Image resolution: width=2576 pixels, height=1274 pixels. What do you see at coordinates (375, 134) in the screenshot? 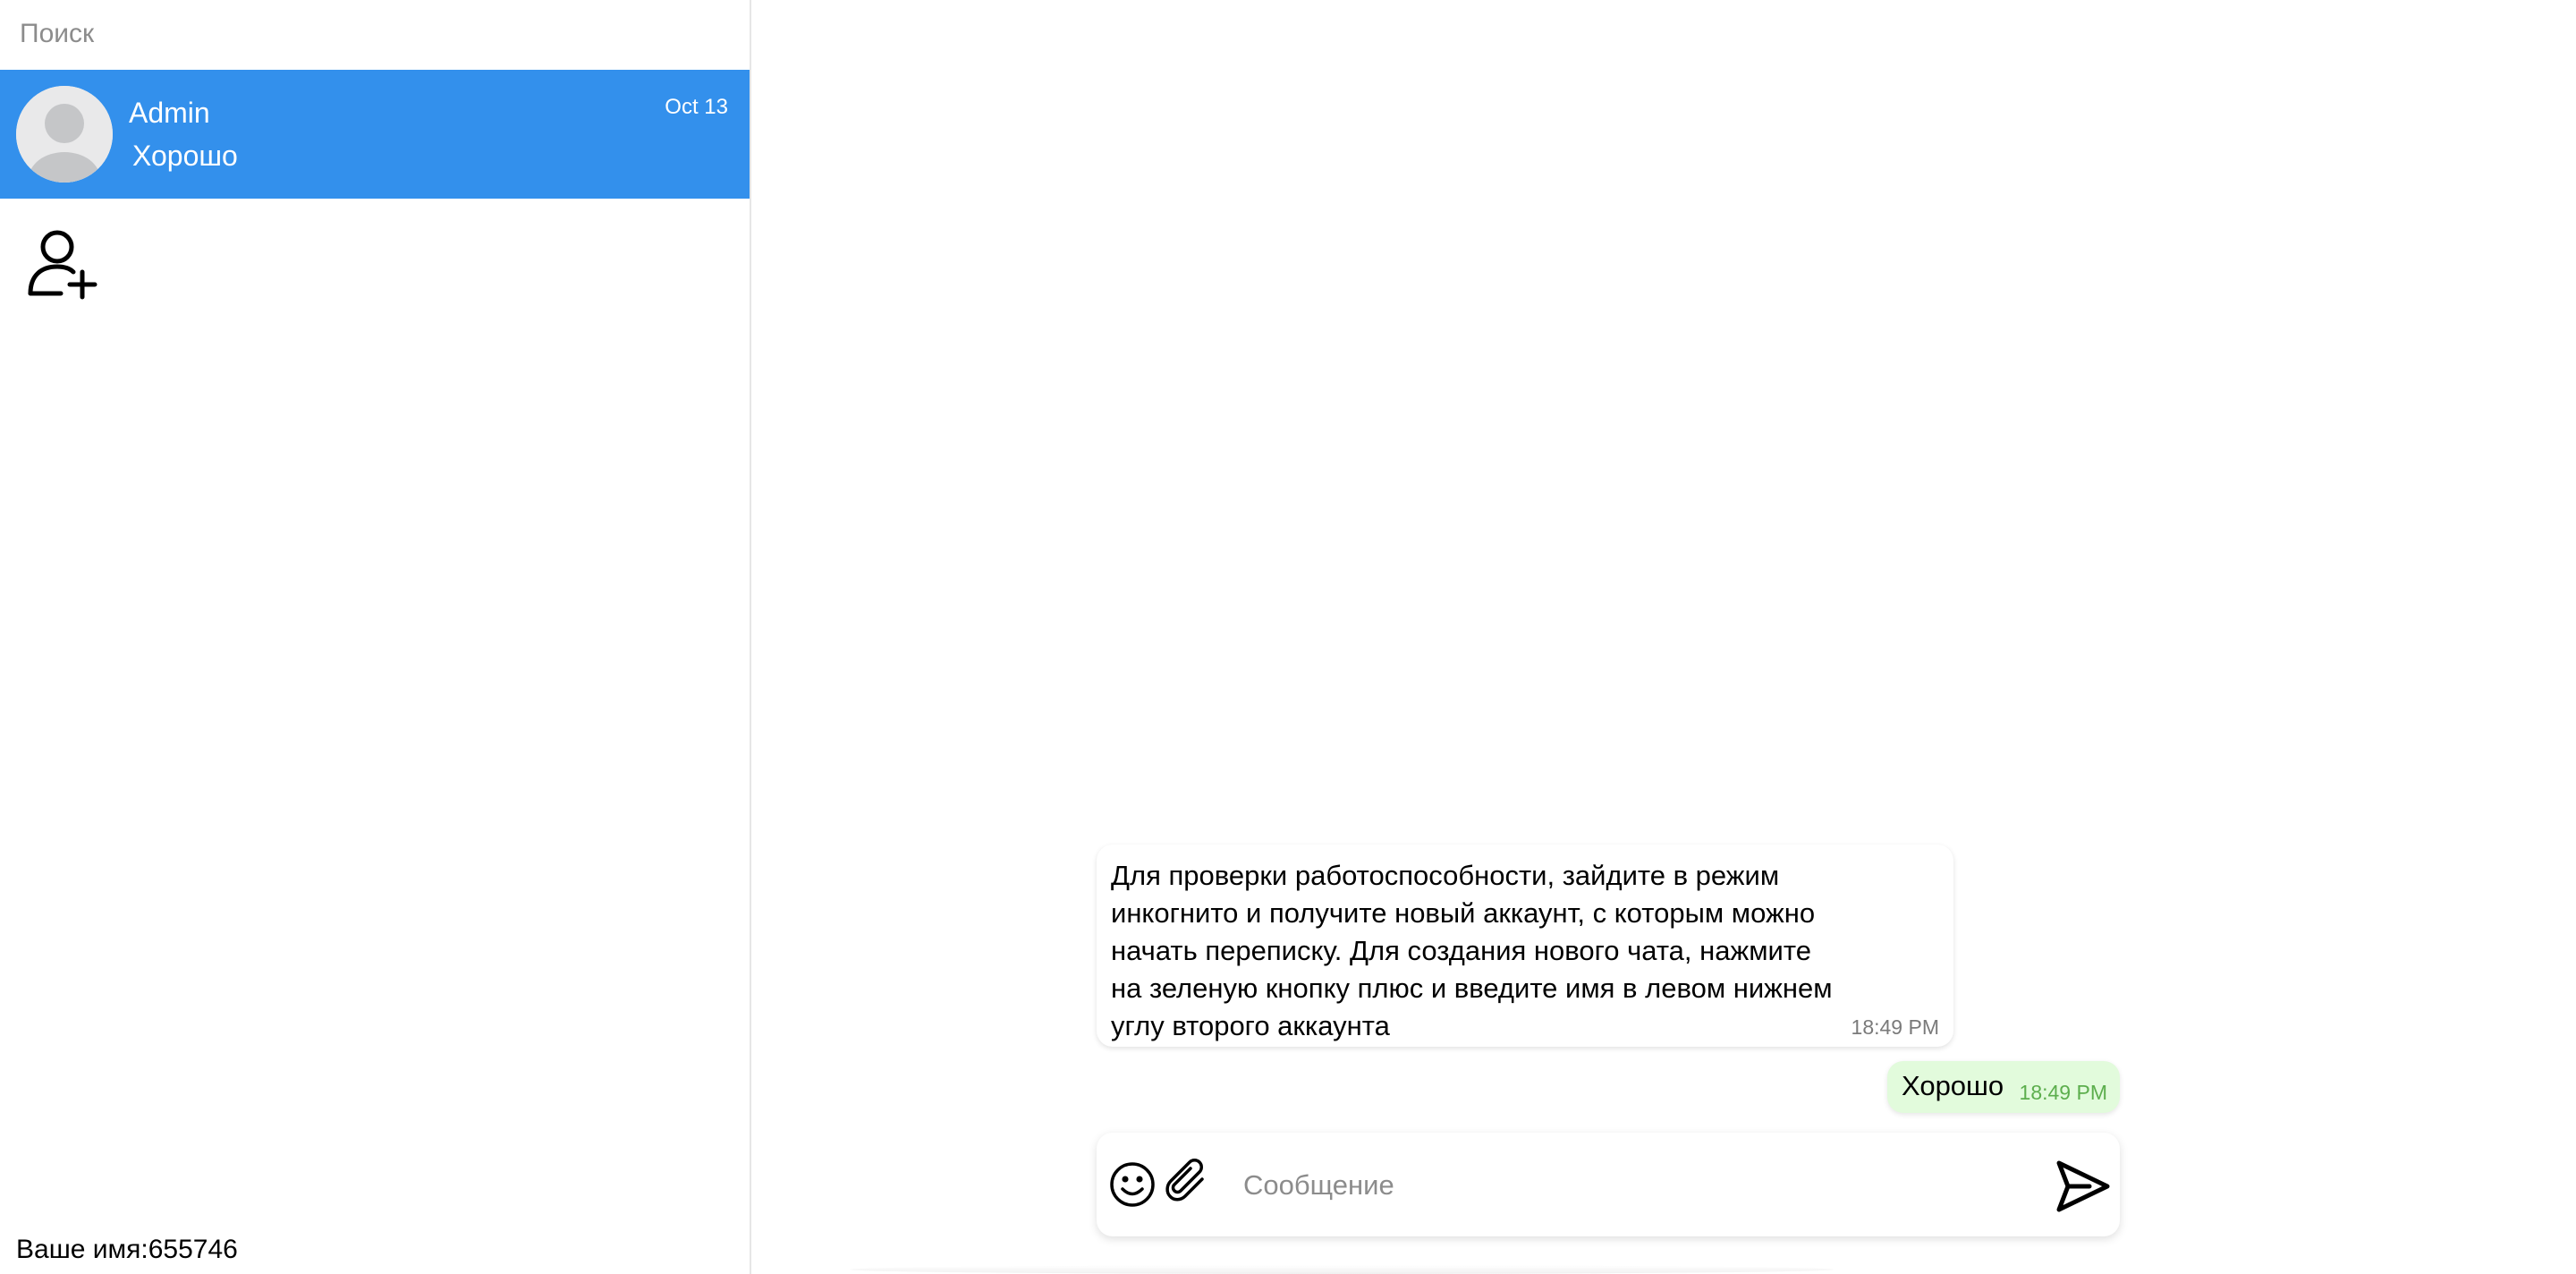
I see `chat-list-item-admin: Admin Хорошо Oct 13` at bounding box center [375, 134].